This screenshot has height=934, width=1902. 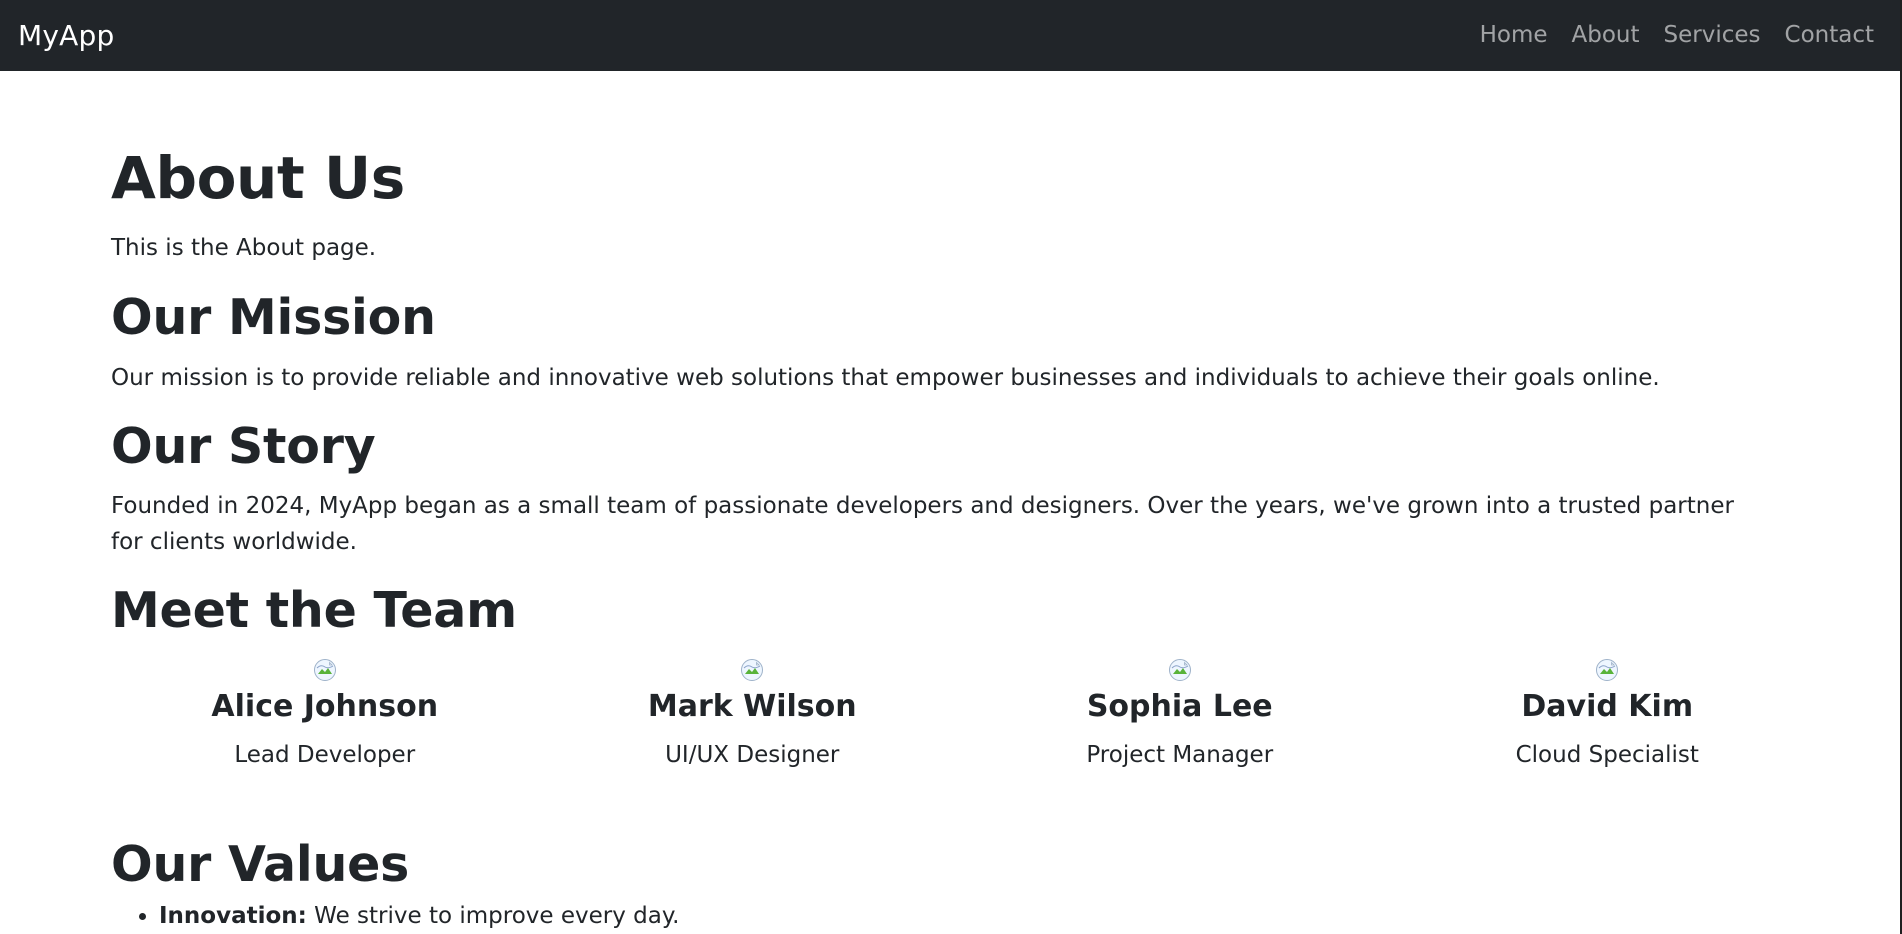 I want to click on value-label: Innovation:, so click(x=233, y=916).